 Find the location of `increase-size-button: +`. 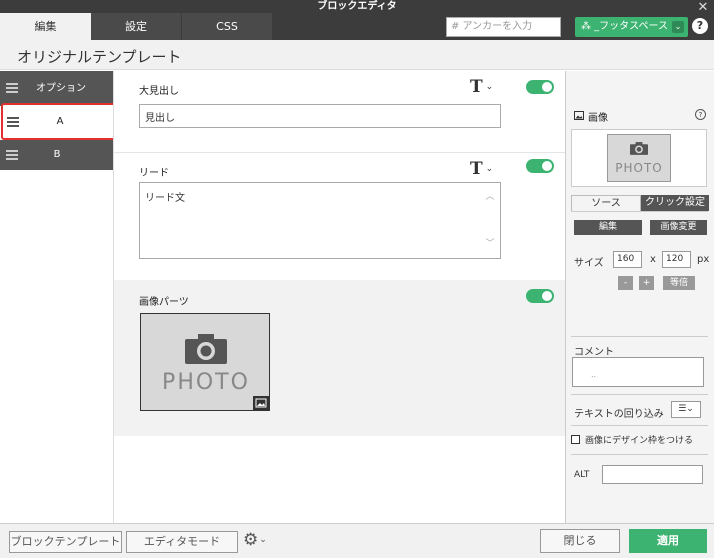

increase-size-button: + is located at coordinates (646, 283).